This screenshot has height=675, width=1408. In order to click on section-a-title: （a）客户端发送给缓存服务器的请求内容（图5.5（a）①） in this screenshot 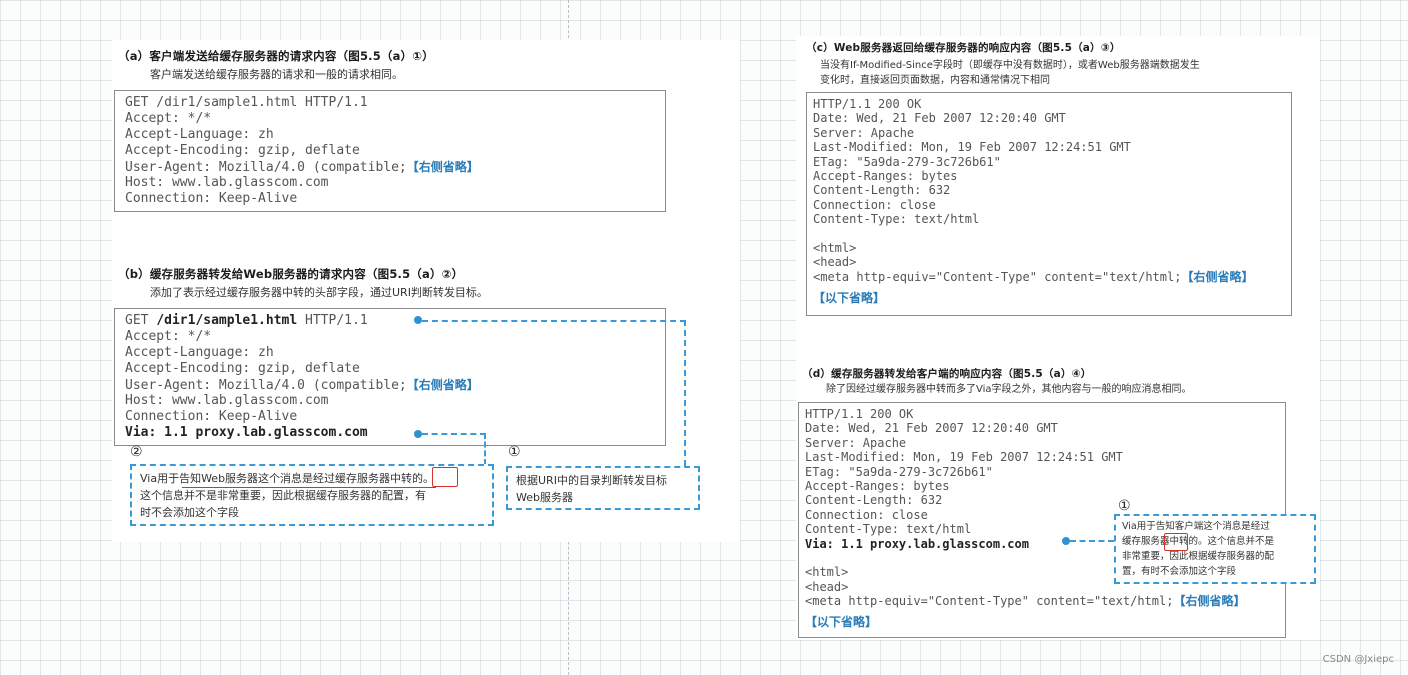, I will do `click(276, 56)`.